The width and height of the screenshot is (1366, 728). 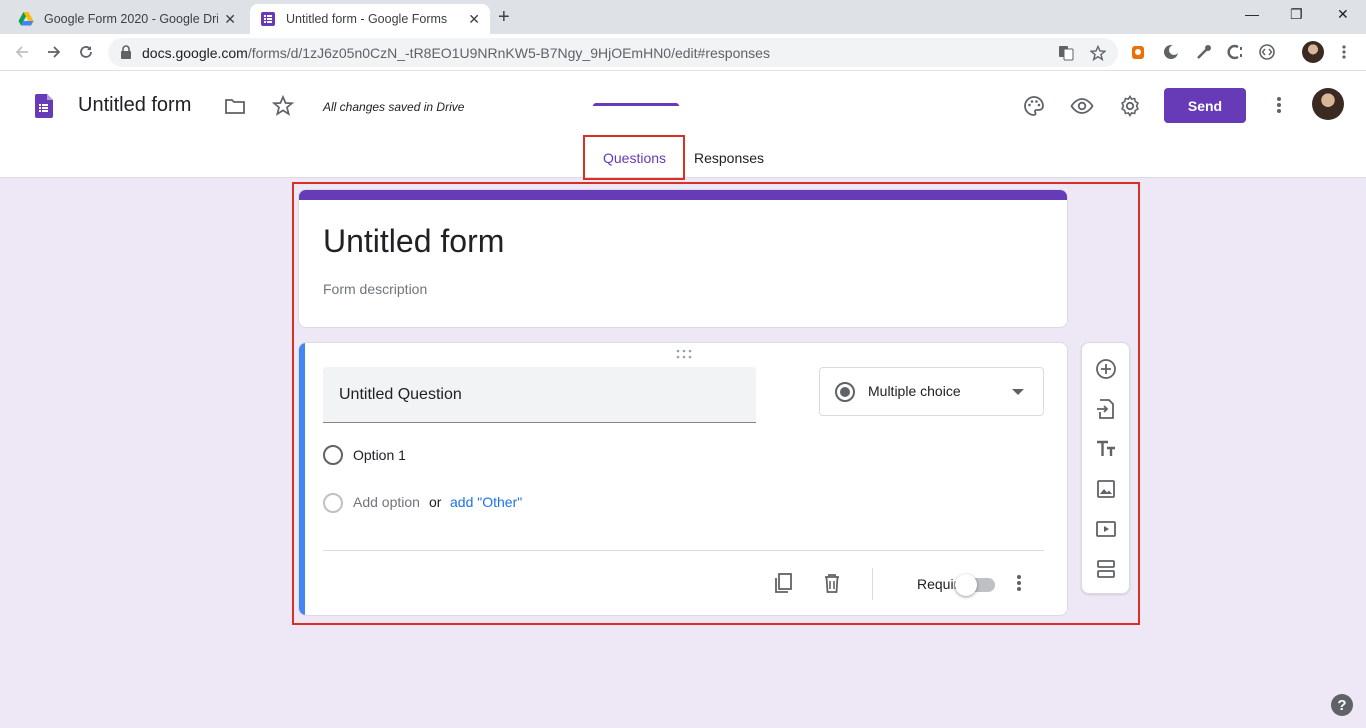 I want to click on tab-title: Google Form 2020 - Google Drive, so click(x=131, y=19).